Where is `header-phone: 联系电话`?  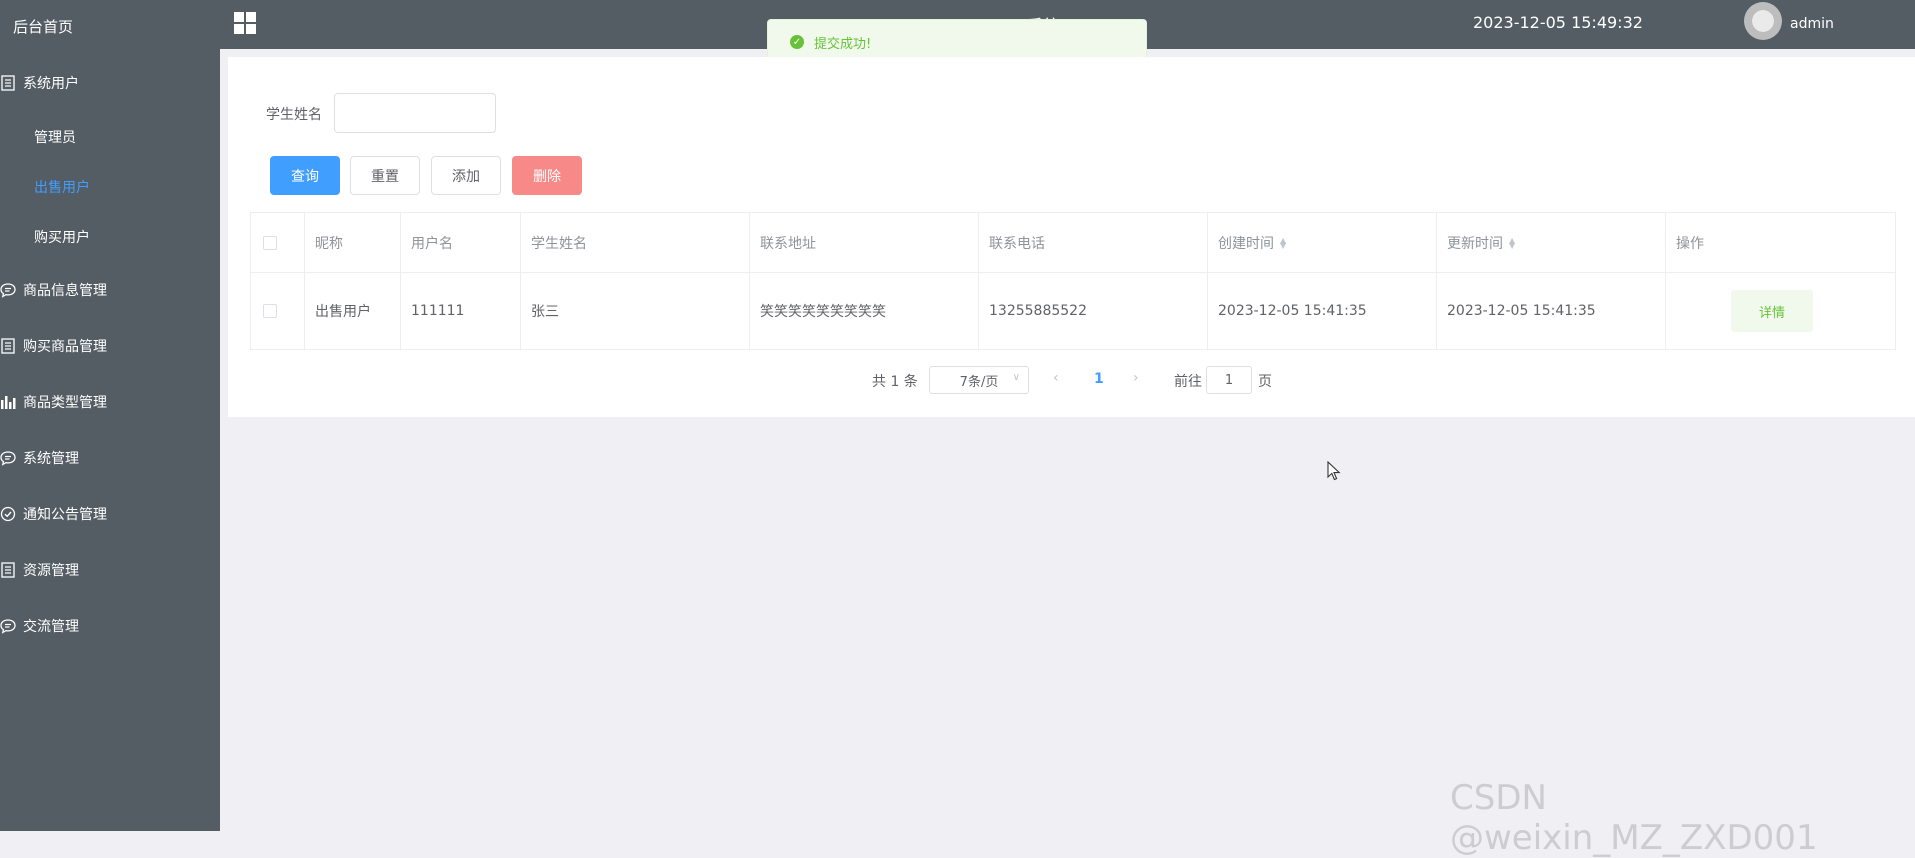
header-phone: 联系电话 is located at coordinates (1093, 242).